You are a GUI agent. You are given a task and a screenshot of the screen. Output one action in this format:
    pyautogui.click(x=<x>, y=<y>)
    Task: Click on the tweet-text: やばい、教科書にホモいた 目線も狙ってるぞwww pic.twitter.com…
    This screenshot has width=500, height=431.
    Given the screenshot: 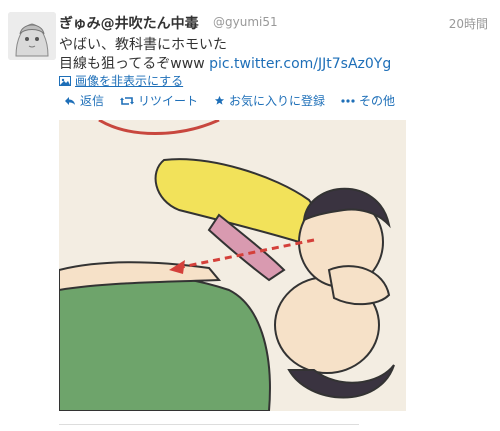 What is the action you would take?
    pyautogui.click(x=274, y=55)
    